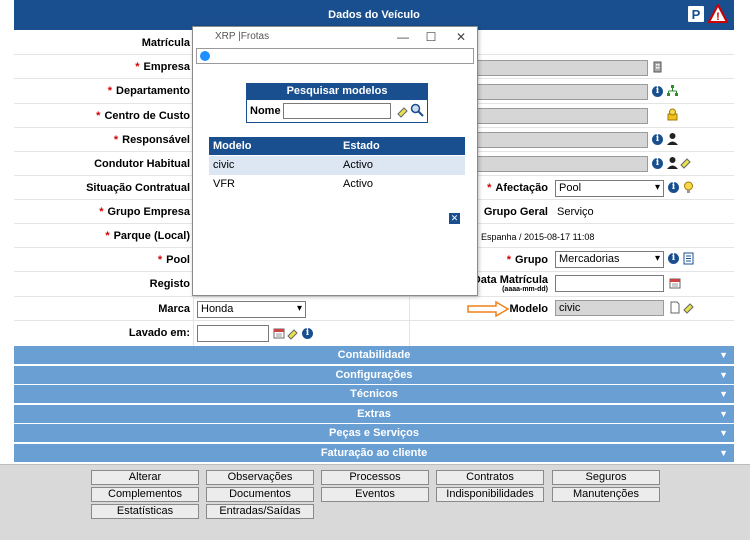 This screenshot has width=750, height=540. I want to click on label-centro-custo: * Centro de Custo, so click(102, 116).